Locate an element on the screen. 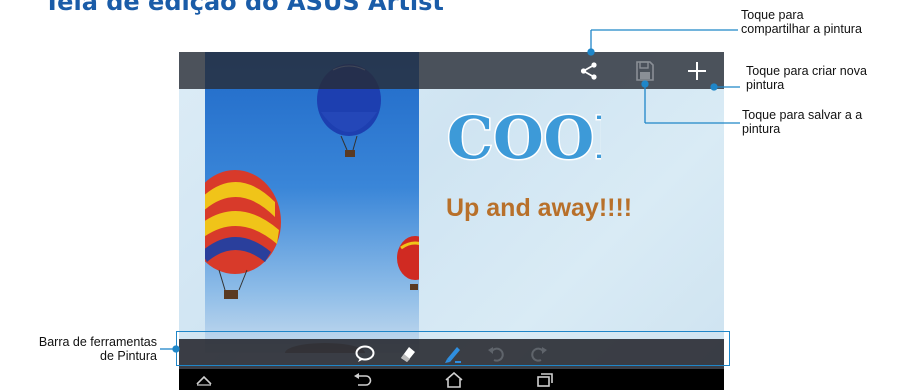  hide-nav-button is located at coordinates (204, 379).